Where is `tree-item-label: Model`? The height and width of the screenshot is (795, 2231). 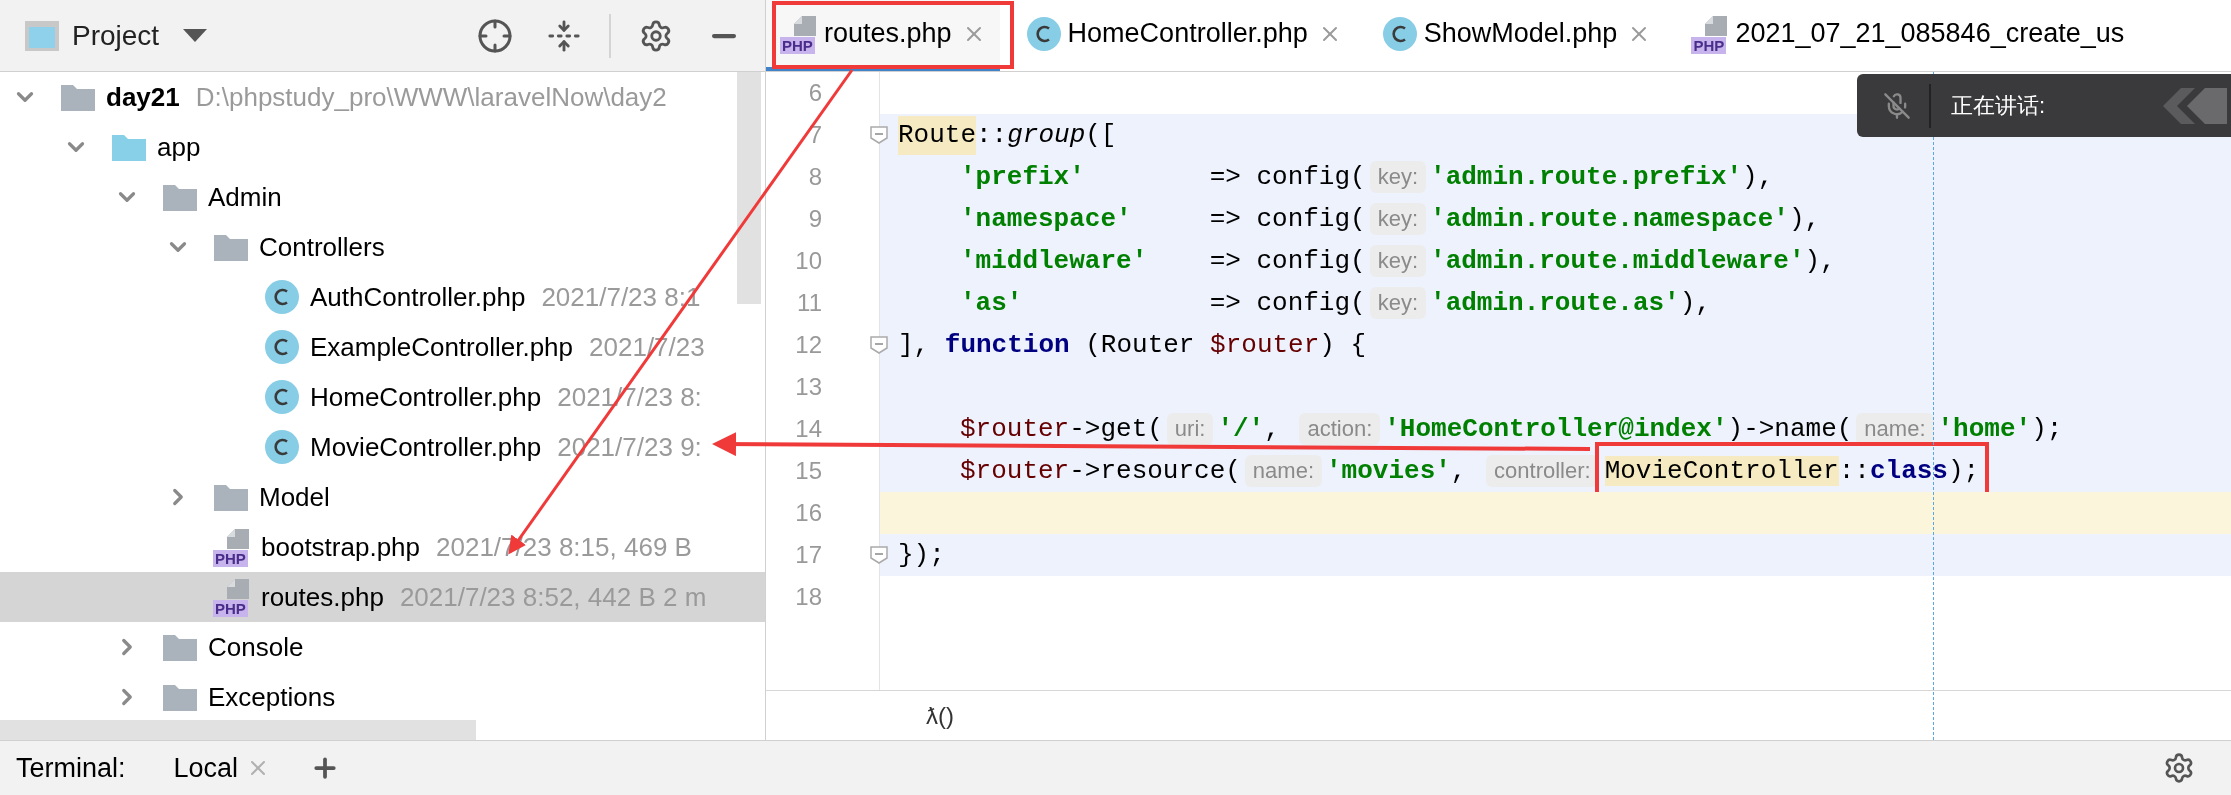 tree-item-label: Model is located at coordinates (294, 497).